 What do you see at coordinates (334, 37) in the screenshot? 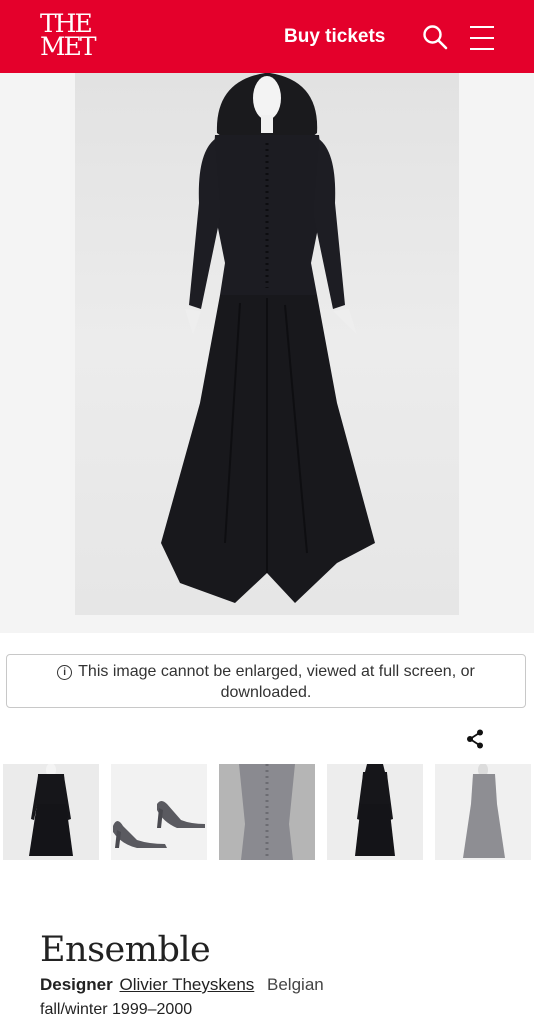
I see `buy-tickets-link: Buy tickets` at bounding box center [334, 37].